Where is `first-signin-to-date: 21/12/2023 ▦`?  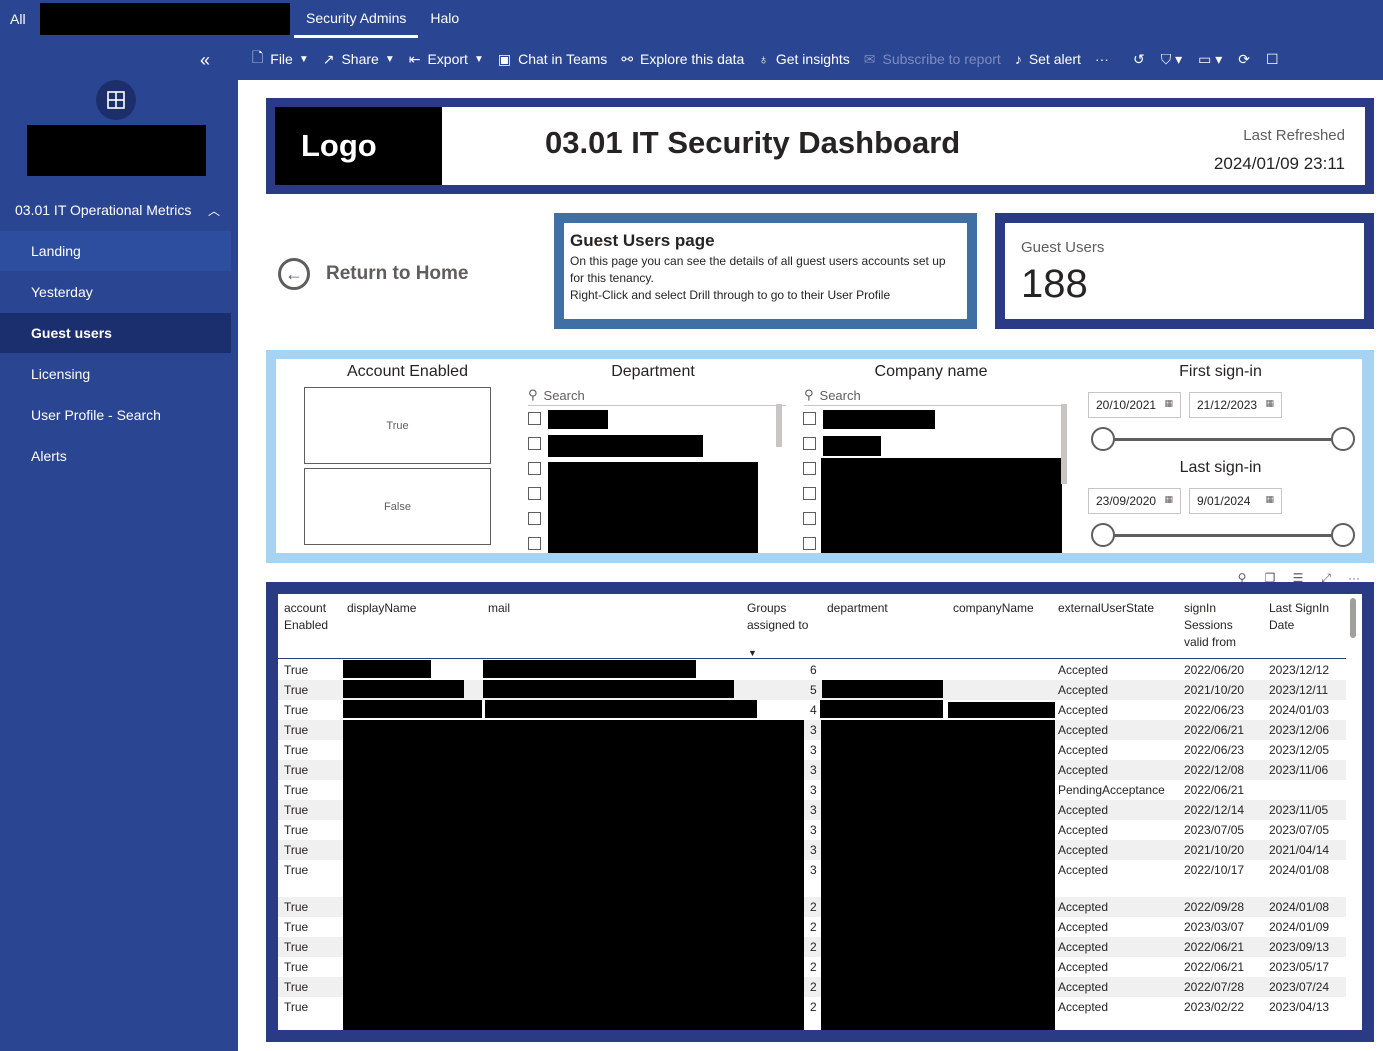 first-signin-to-date: 21/12/2023 ▦ is located at coordinates (1235, 405).